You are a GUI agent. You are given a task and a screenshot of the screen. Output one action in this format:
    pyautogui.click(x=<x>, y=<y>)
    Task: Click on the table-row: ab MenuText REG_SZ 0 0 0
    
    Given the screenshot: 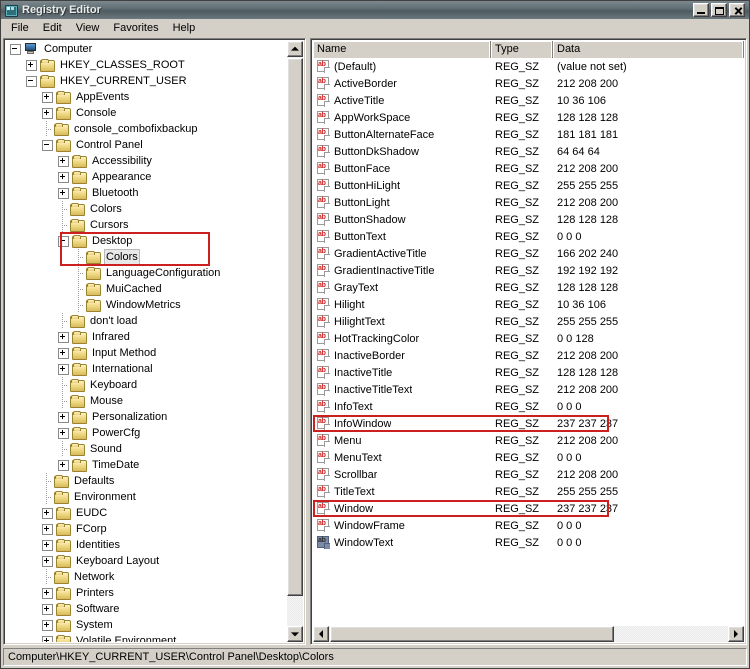 What is the action you would take?
    pyautogui.click(x=528, y=457)
    